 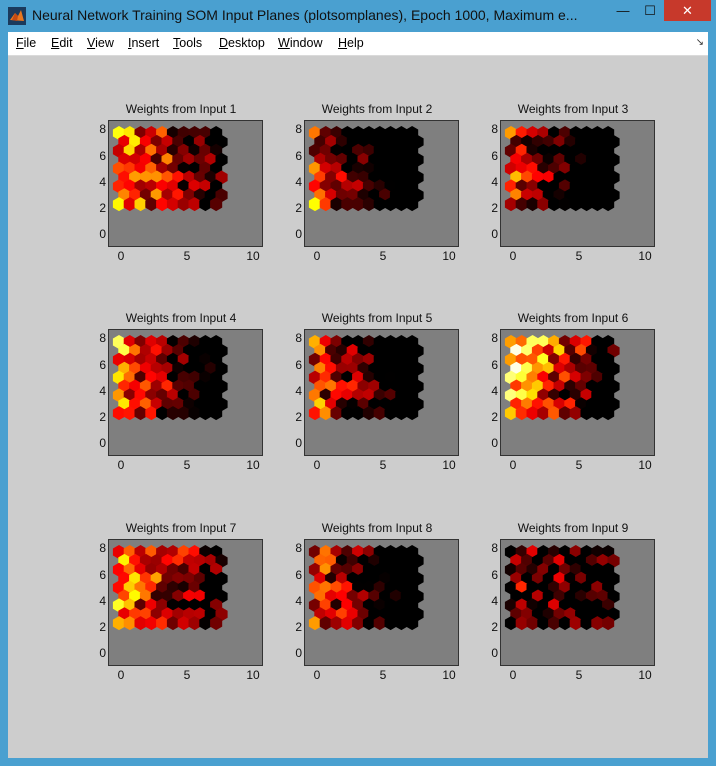 I want to click on matlab-icon, so click(x=17, y=16).